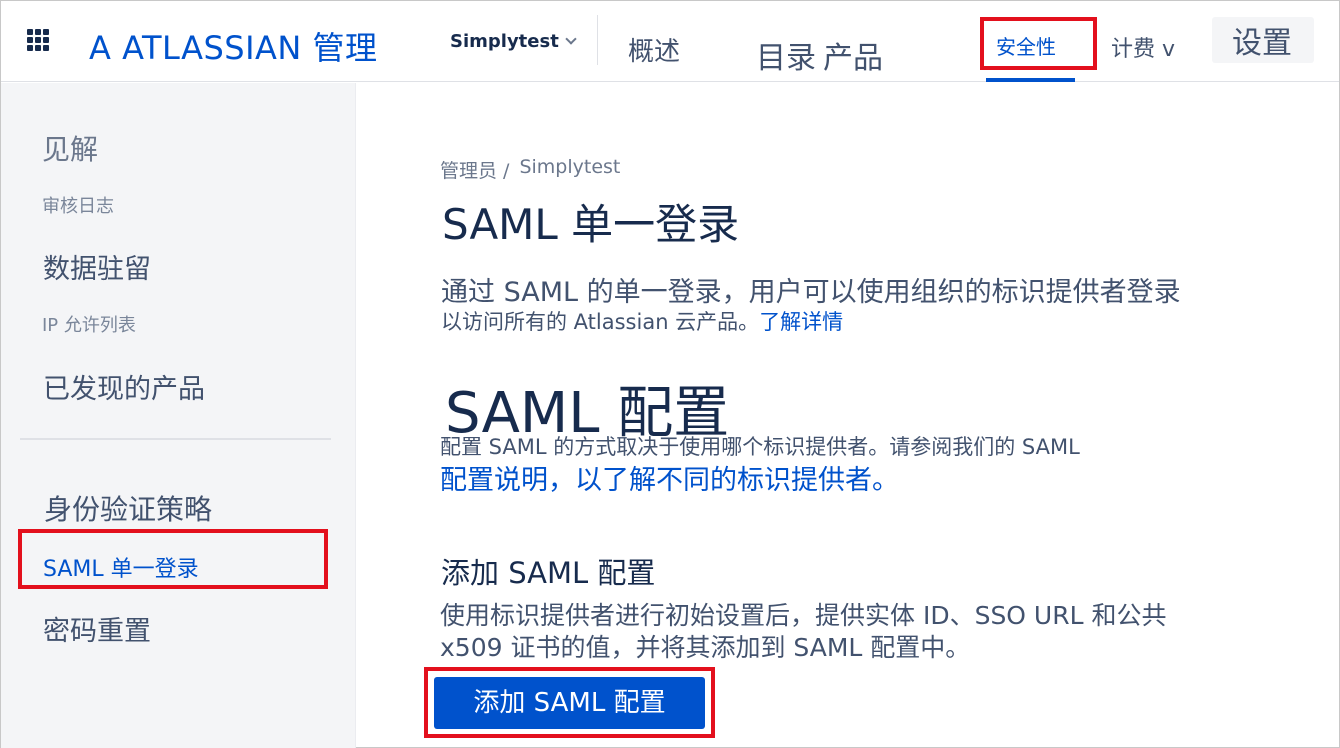 Image resolution: width=1340 pixels, height=748 pixels. Describe the element at coordinates (173, 559) in the screenshot. I see `highlight-box-saml-sso` at that location.